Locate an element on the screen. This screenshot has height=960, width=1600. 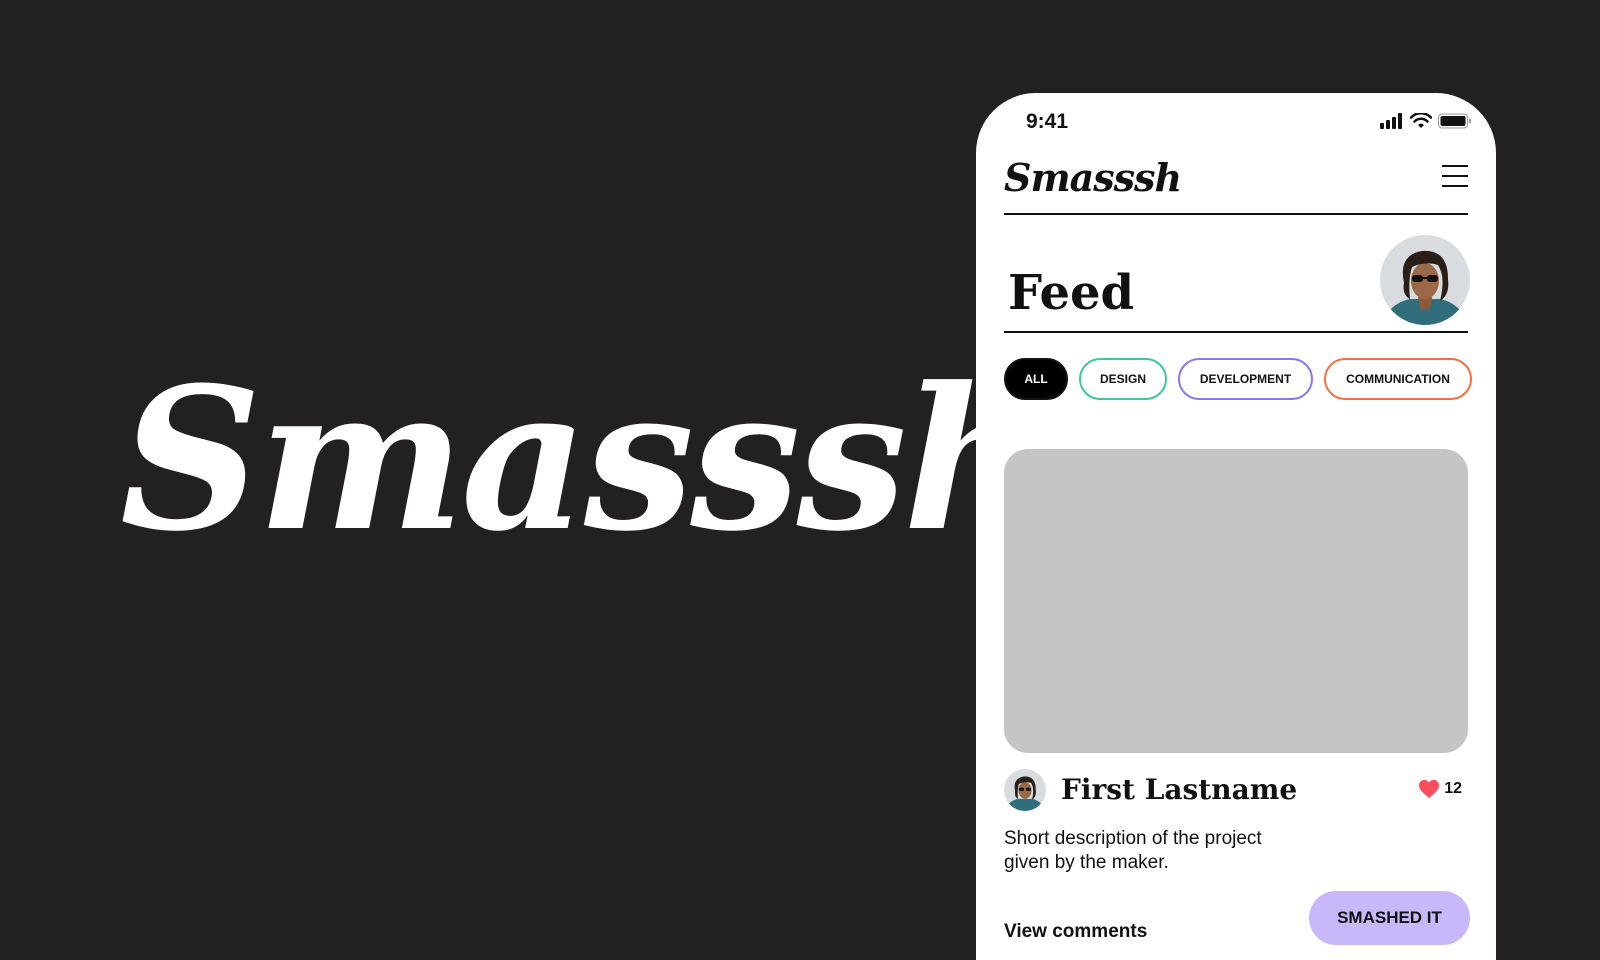
filter-chip-development: DEVELOPMENT is located at coordinates (1245, 379).